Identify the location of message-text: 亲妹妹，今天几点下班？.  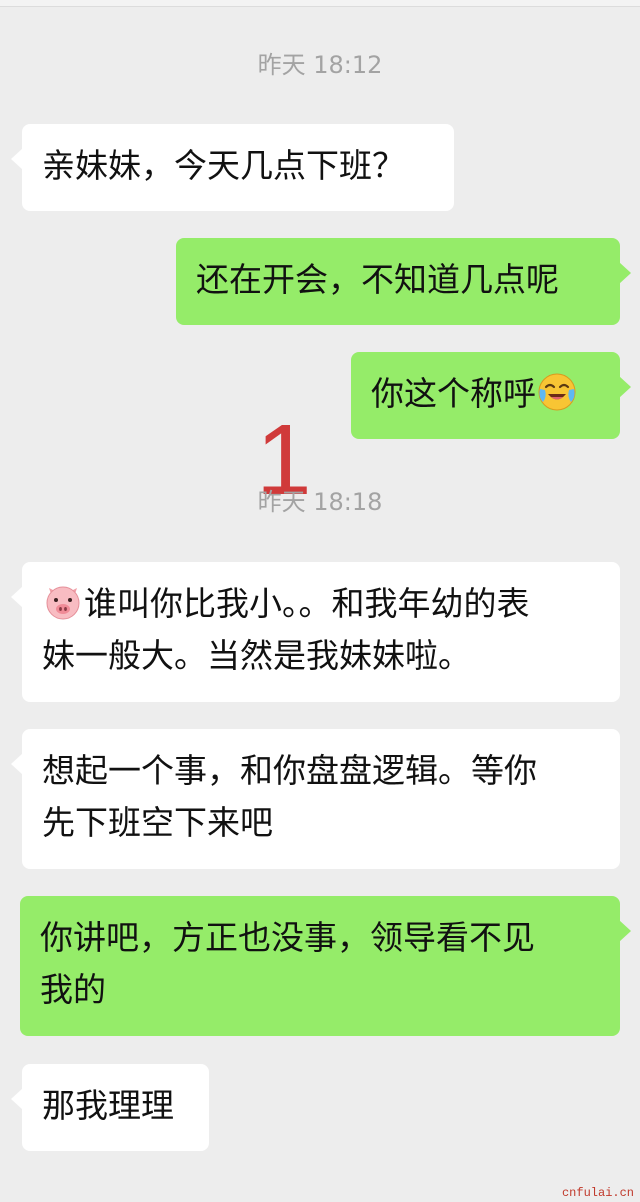
(223, 165).